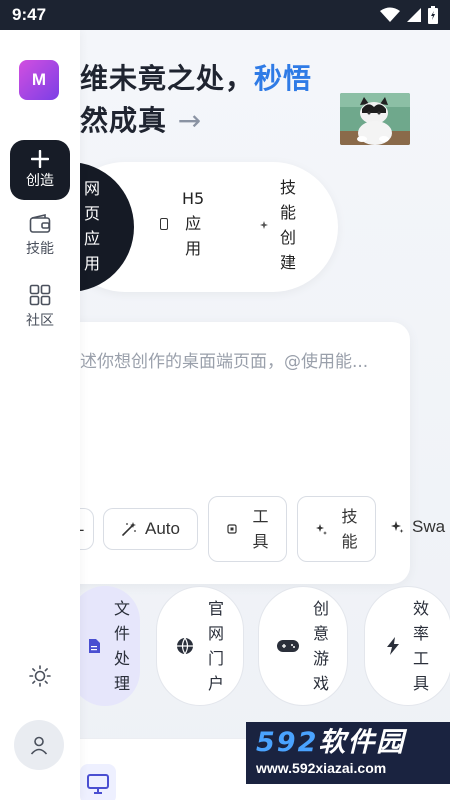  What do you see at coordinates (288, 187) in the screenshot?
I see `mode-skill-char: 技` at bounding box center [288, 187].